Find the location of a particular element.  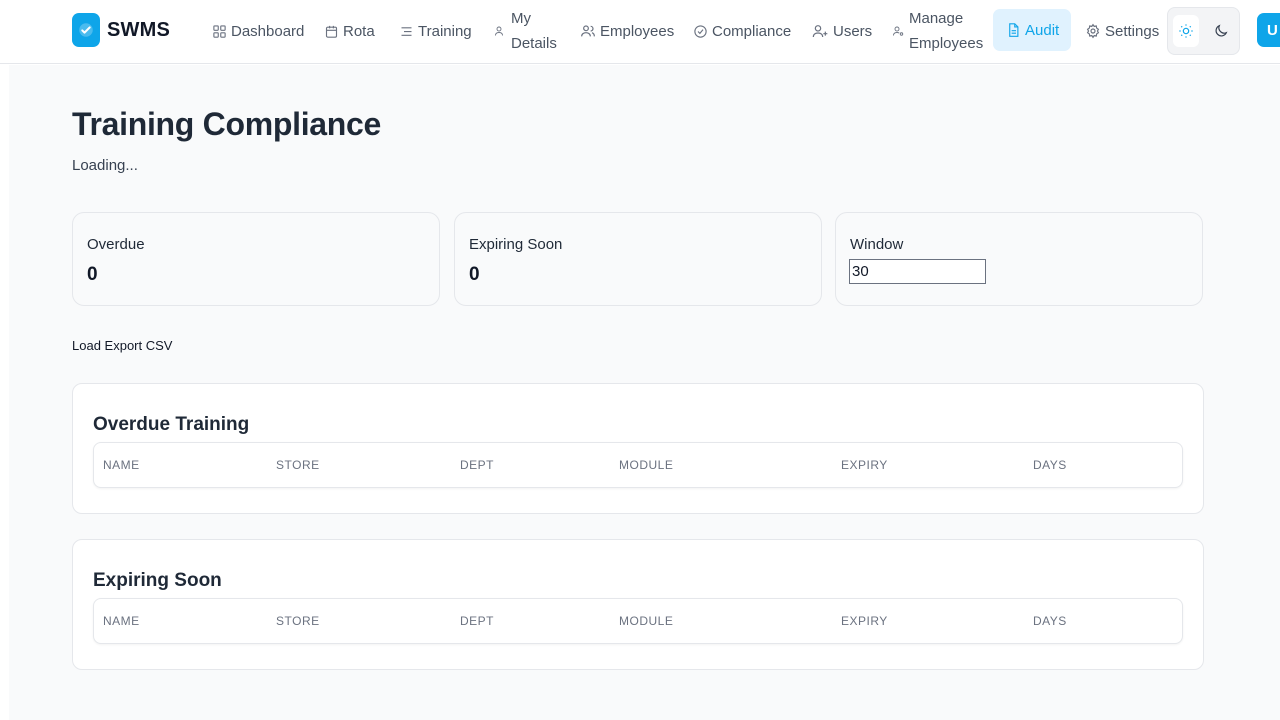

nav-users: Users is located at coordinates (841, 31).